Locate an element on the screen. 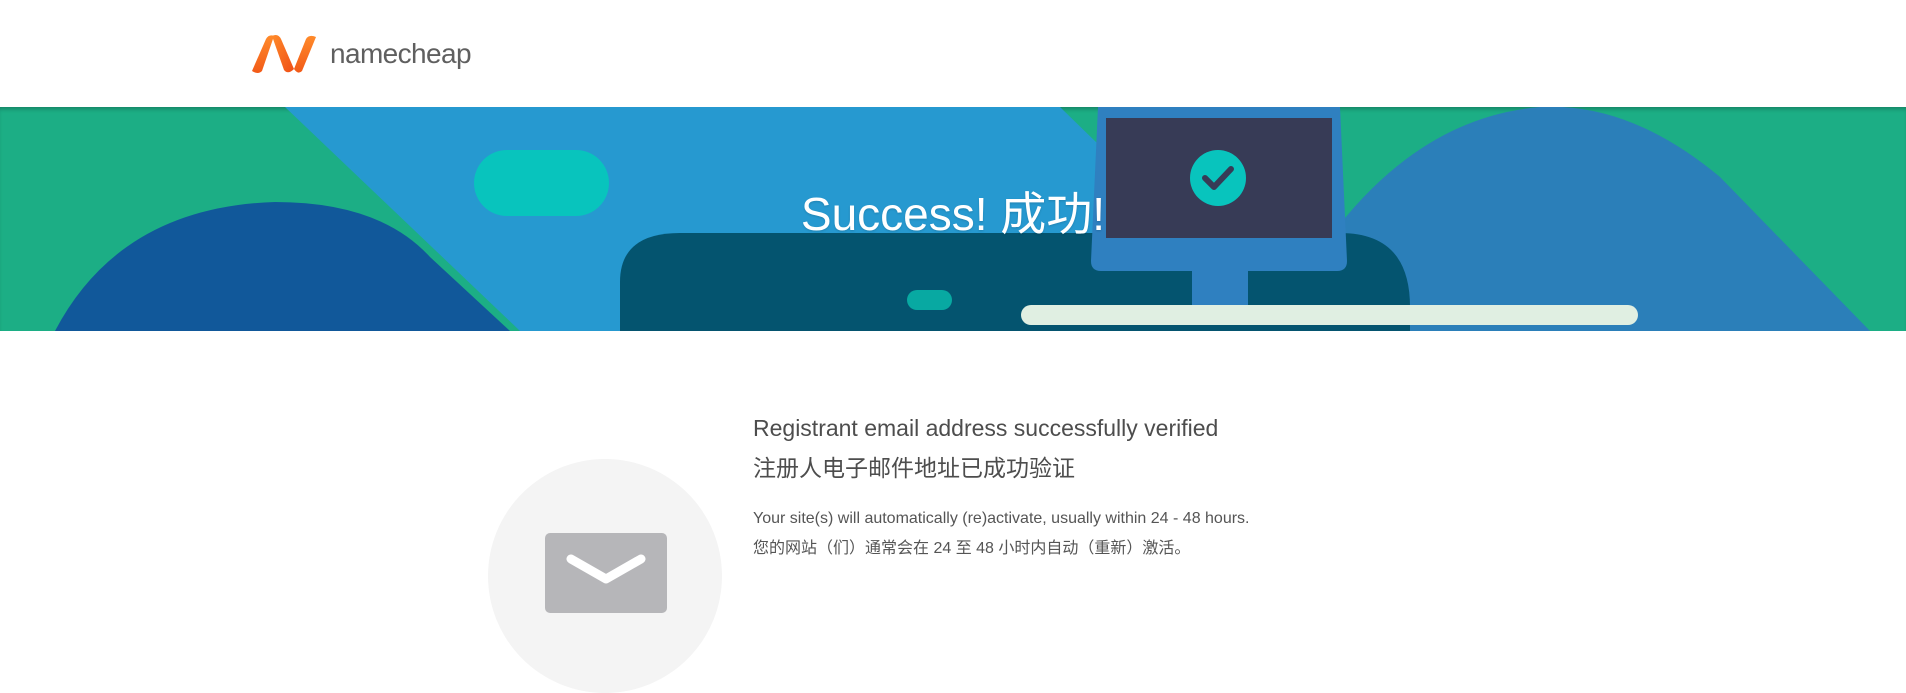 The width and height of the screenshot is (1906, 693). namecheap-logo-link: namecheap is located at coordinates (361, 54).